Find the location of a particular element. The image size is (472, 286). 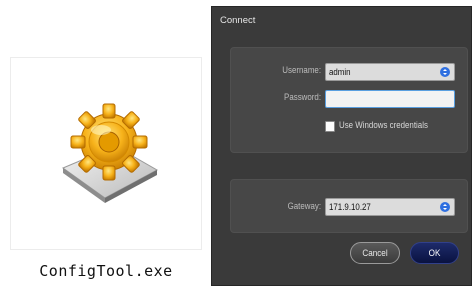

username-label: Username: is located at coordinates (301, 70).